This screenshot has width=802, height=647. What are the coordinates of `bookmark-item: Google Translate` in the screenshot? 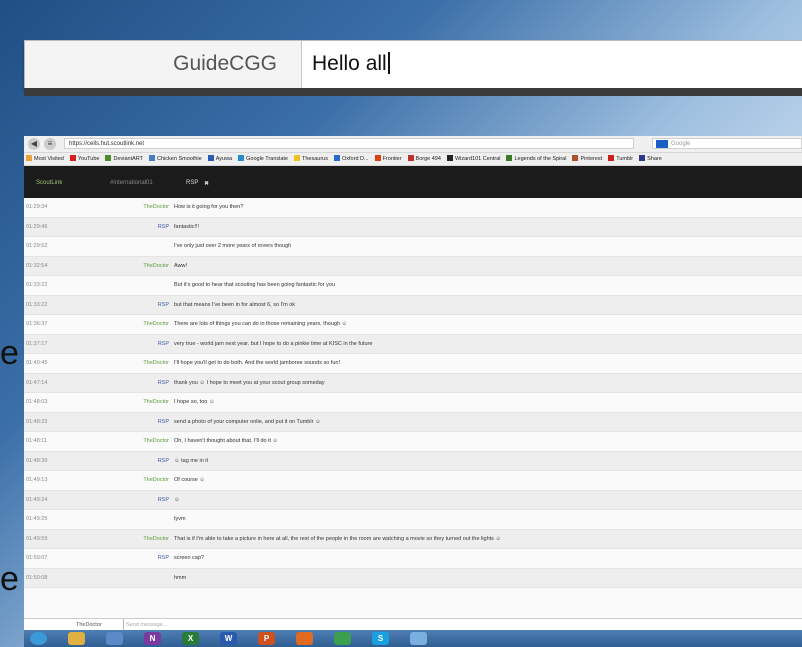 It's located at (263, 159).